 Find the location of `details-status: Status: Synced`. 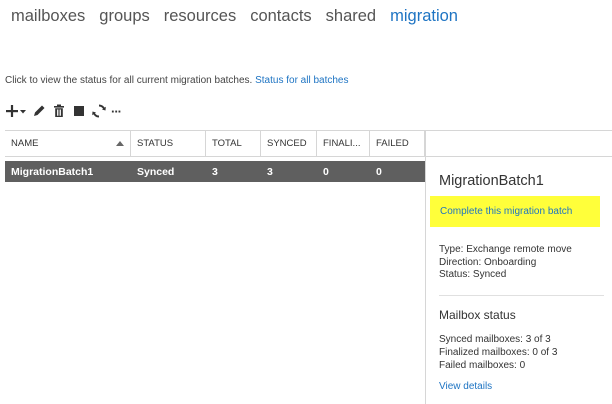

details-status: Status: Synced is located at coordinates (473, 274).